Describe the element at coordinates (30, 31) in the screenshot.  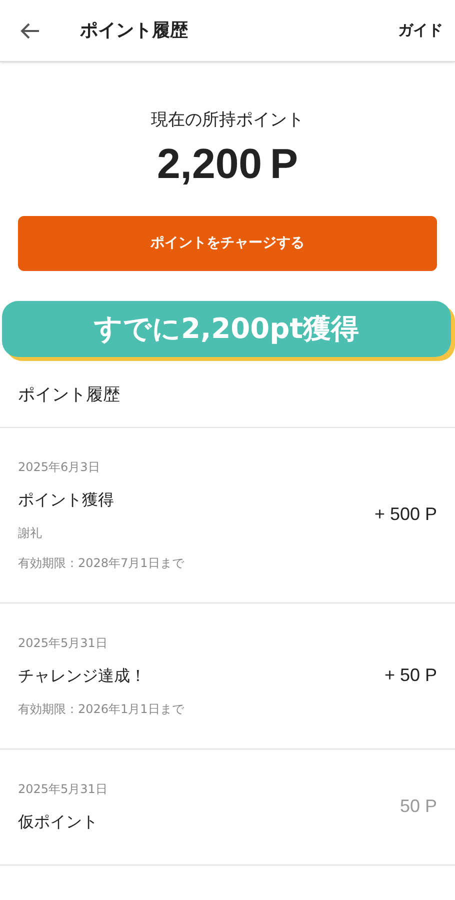
I see `back-arrow-icon` at that location.